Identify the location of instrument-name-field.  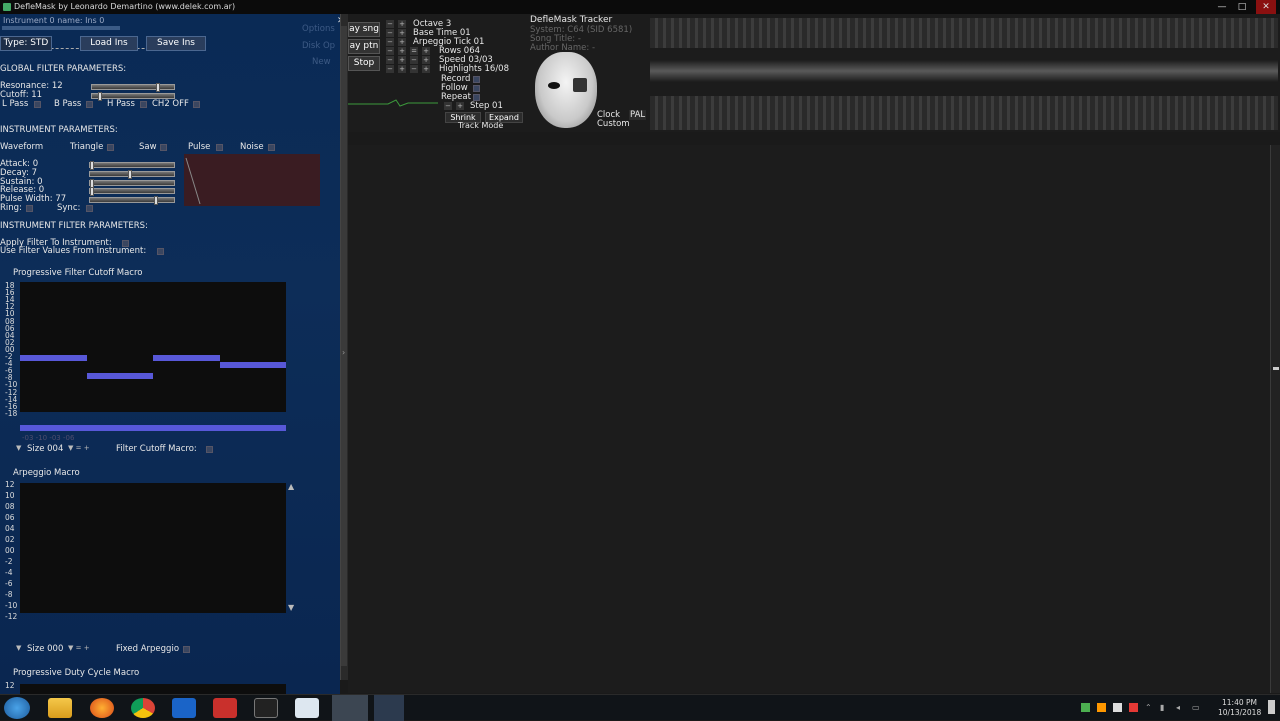
(61, 28).